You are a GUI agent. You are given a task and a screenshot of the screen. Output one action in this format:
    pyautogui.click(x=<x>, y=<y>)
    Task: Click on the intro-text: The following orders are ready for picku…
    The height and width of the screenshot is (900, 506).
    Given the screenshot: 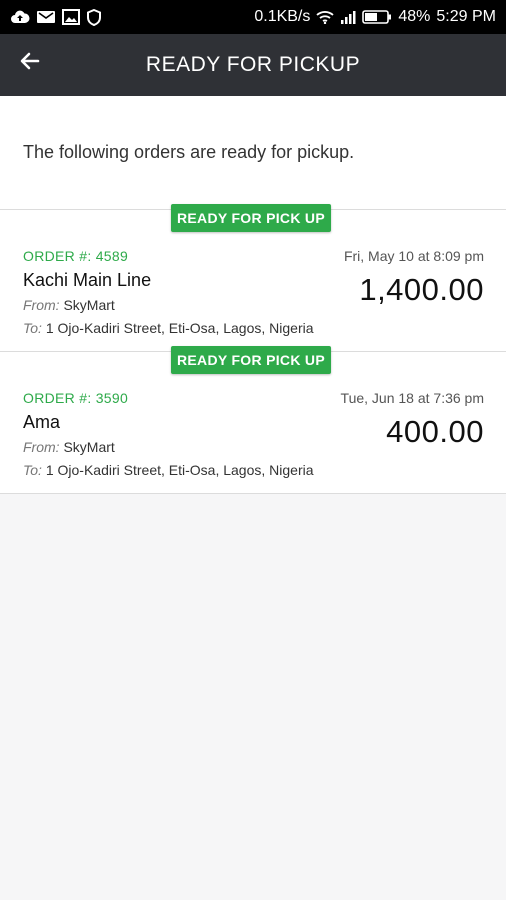 What is the action you would take?
    pyautogui.click(x=253, y=153)
    